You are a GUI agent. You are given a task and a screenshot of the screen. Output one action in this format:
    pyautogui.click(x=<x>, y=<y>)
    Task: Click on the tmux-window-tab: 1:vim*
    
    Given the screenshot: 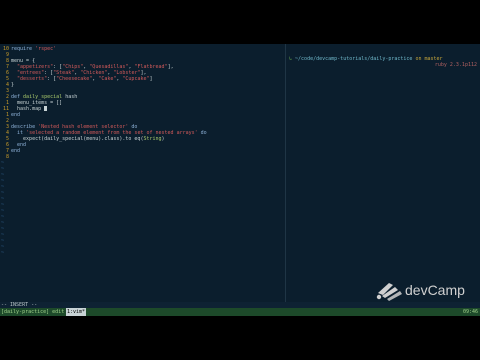 What is the action you would take?
    pyautogui.click(x=76, y=312)
    